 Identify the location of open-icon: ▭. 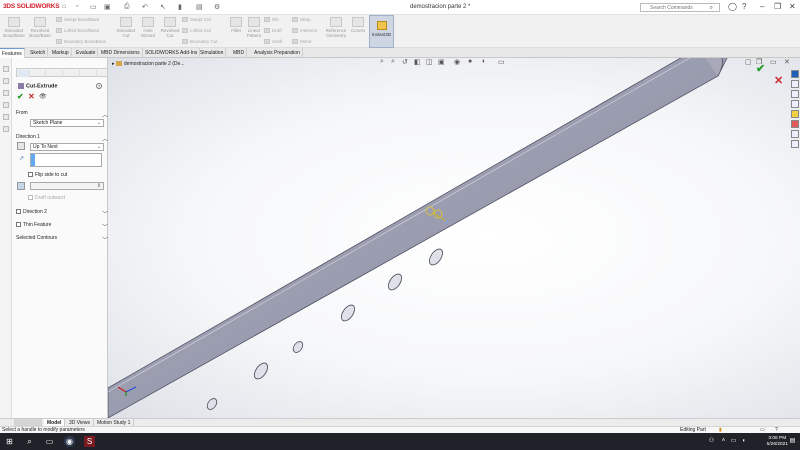
(93, 7).